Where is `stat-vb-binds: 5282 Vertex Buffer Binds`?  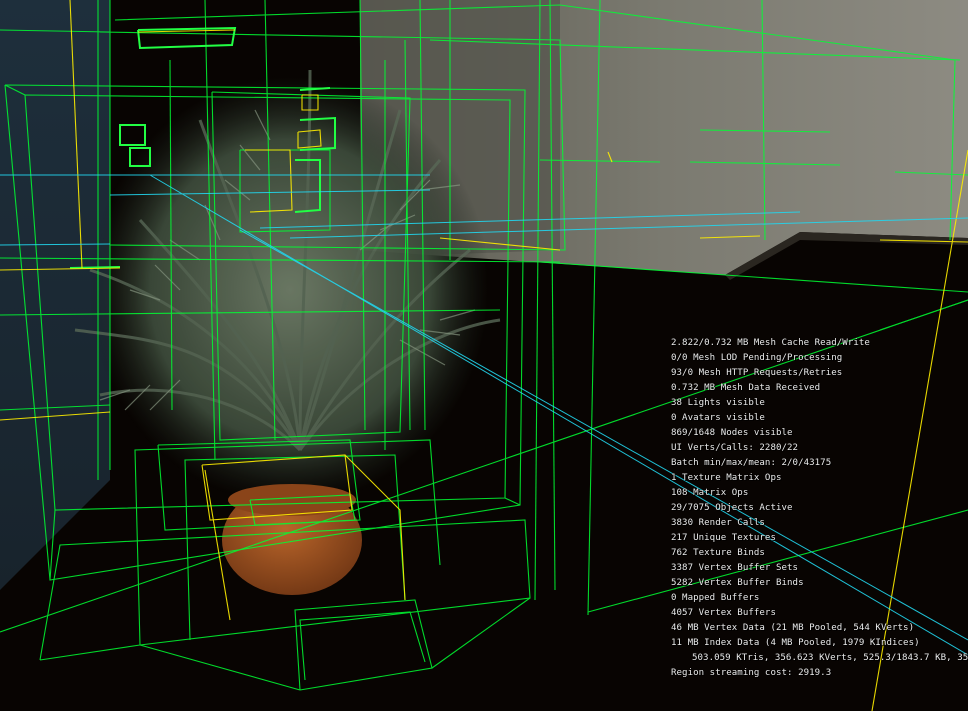
stat-vb-binds: 5282 Vertex Buffer Binds is located at coordinates (737, 583).